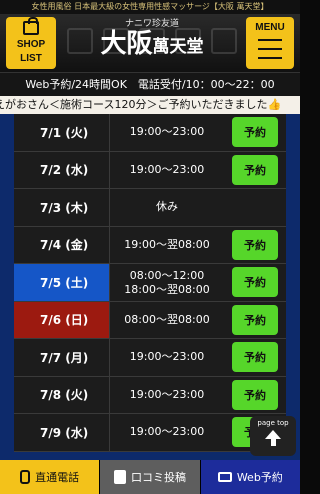 This screenshot has height=494, width=320. Describe the element at coordinates (273, 423) in the screenshot. I see `page-top-label: page top` at that location.